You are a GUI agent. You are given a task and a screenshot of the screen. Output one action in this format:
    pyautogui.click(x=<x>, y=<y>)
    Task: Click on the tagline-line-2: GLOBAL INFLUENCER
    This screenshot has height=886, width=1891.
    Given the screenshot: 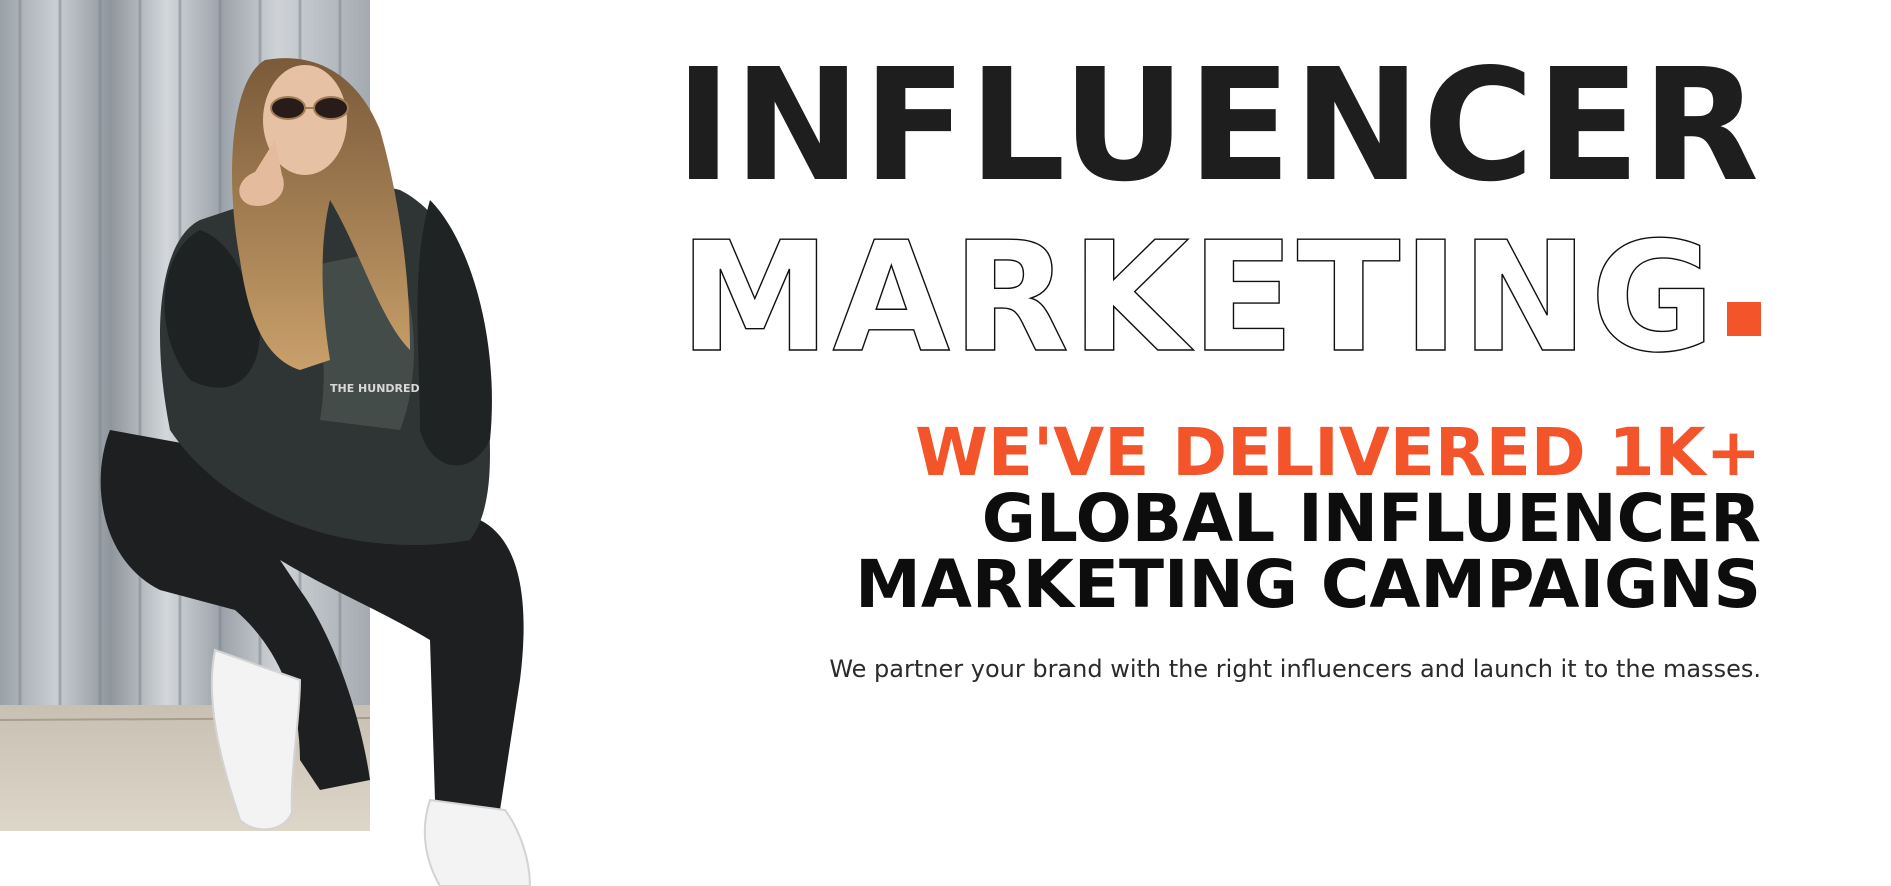 What is the action you would take?
    pyautogui.click(x=1371, y=518)
    